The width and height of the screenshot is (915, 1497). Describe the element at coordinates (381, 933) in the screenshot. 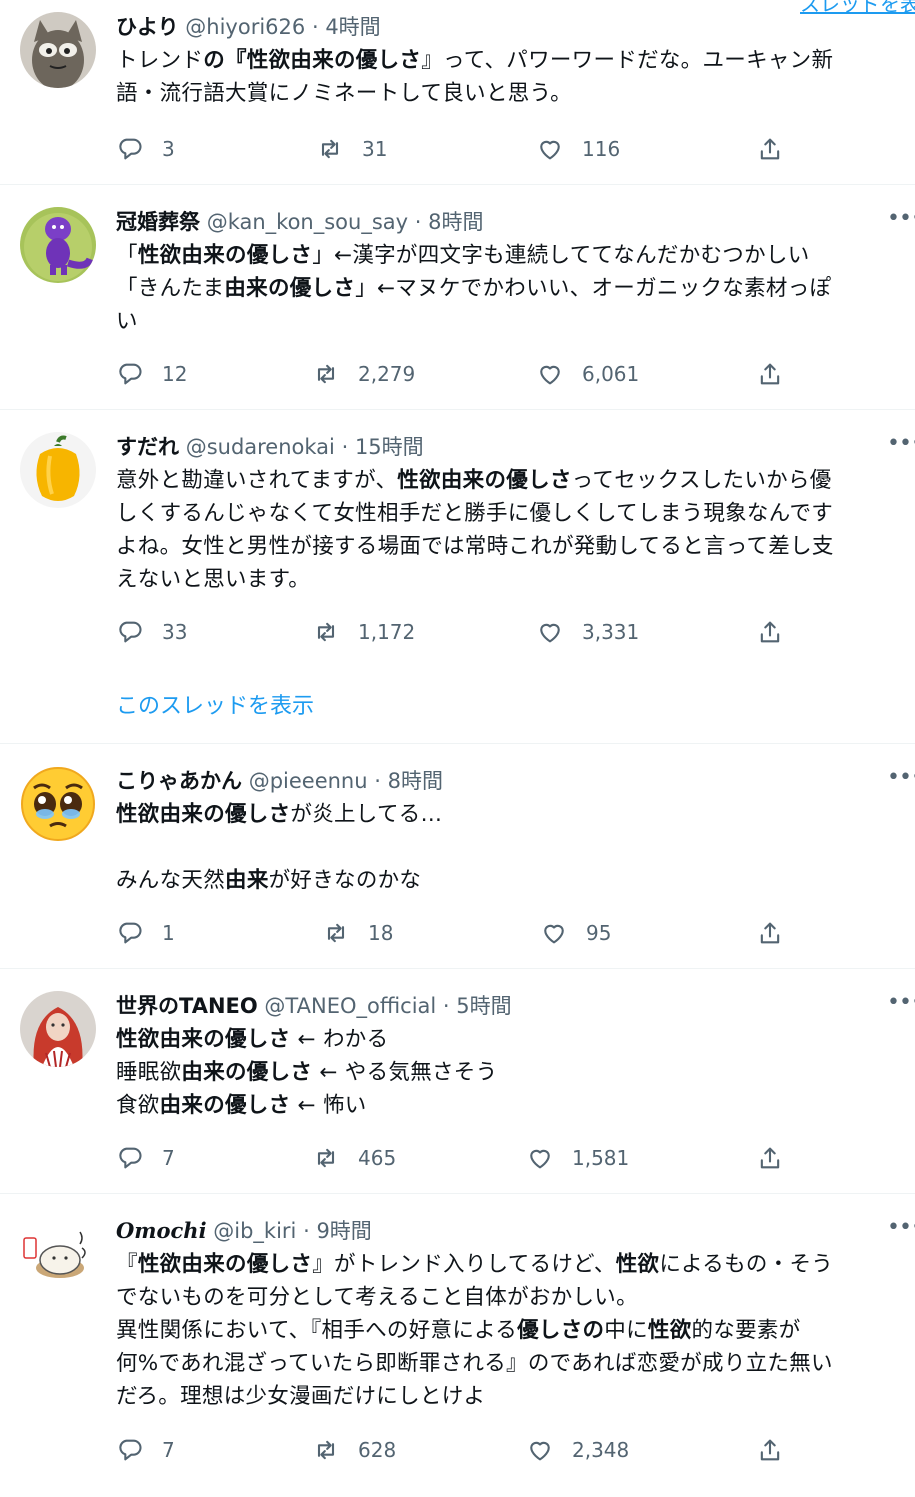

I see `retweet-count: 18` at that location.